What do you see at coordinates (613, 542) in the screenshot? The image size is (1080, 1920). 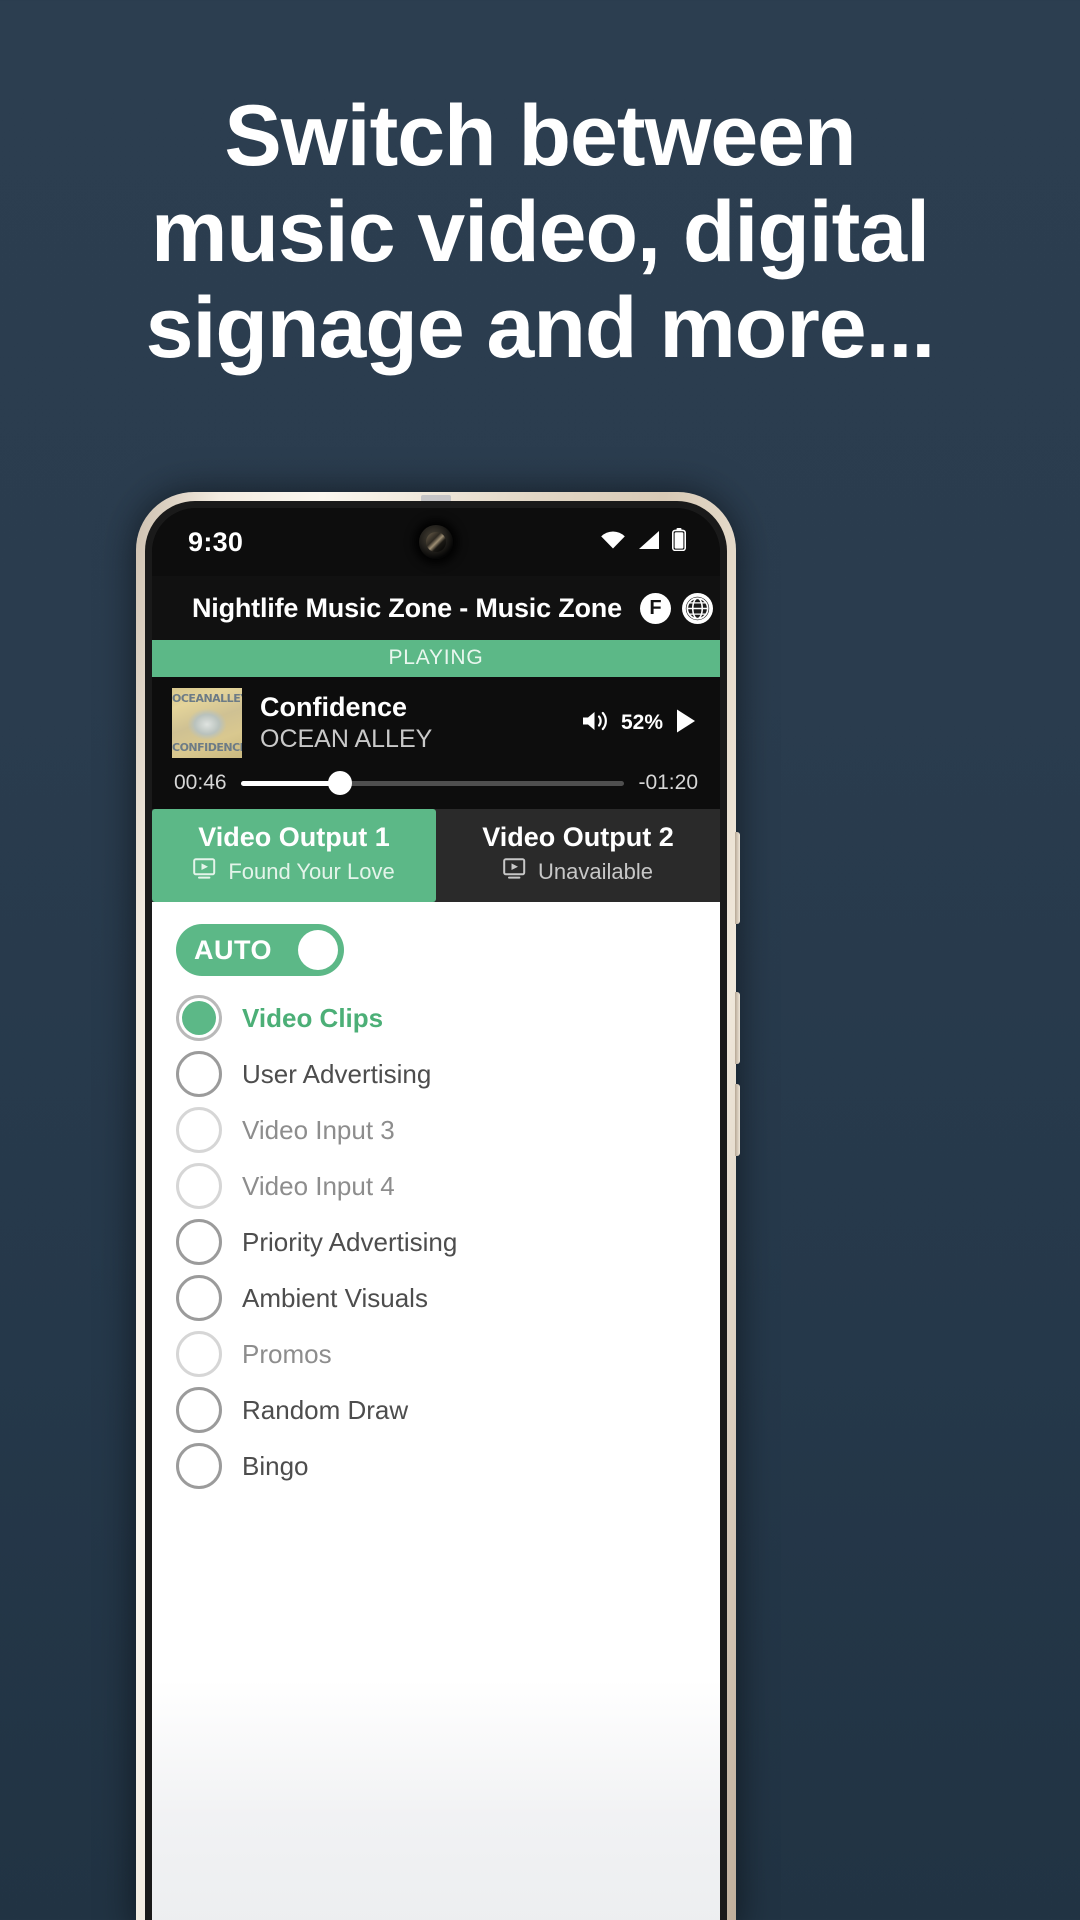 I see `wifi-icon` at bounding box center [613, 542].